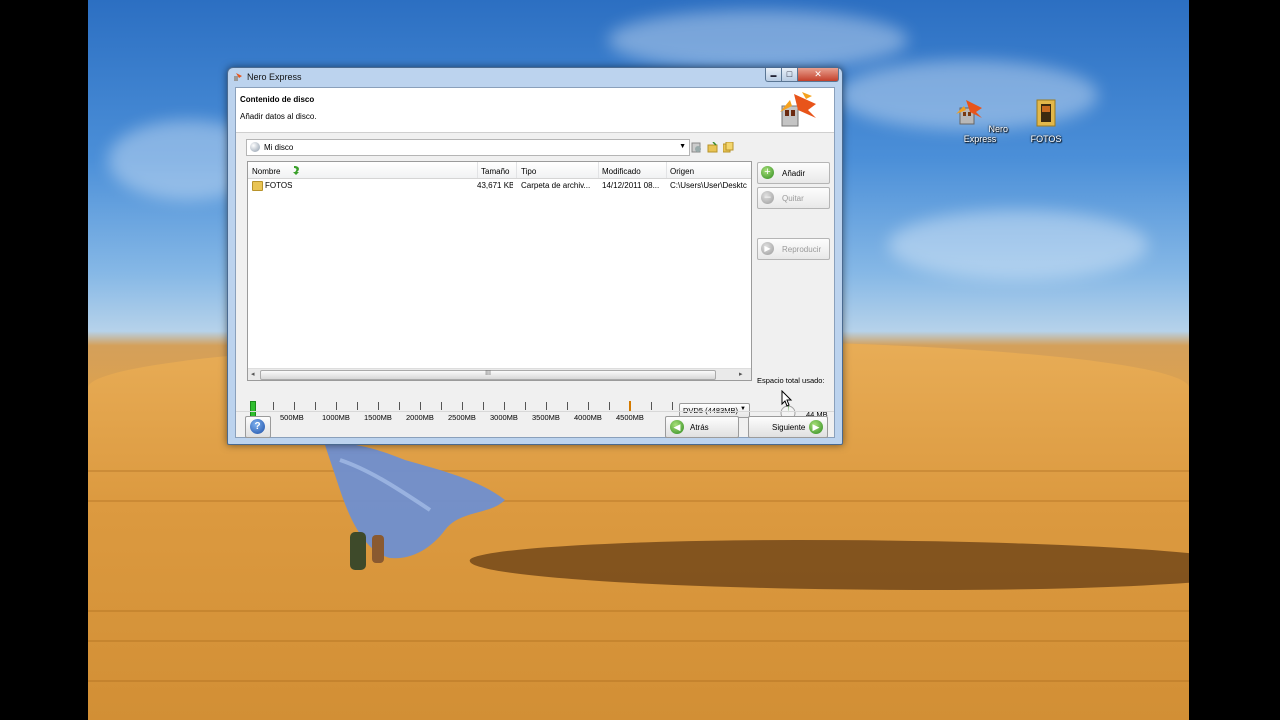  What do you see at coordinates (629, 406) in the screenshot?
I see `capacity-marker` at bounding box center [629, 406].